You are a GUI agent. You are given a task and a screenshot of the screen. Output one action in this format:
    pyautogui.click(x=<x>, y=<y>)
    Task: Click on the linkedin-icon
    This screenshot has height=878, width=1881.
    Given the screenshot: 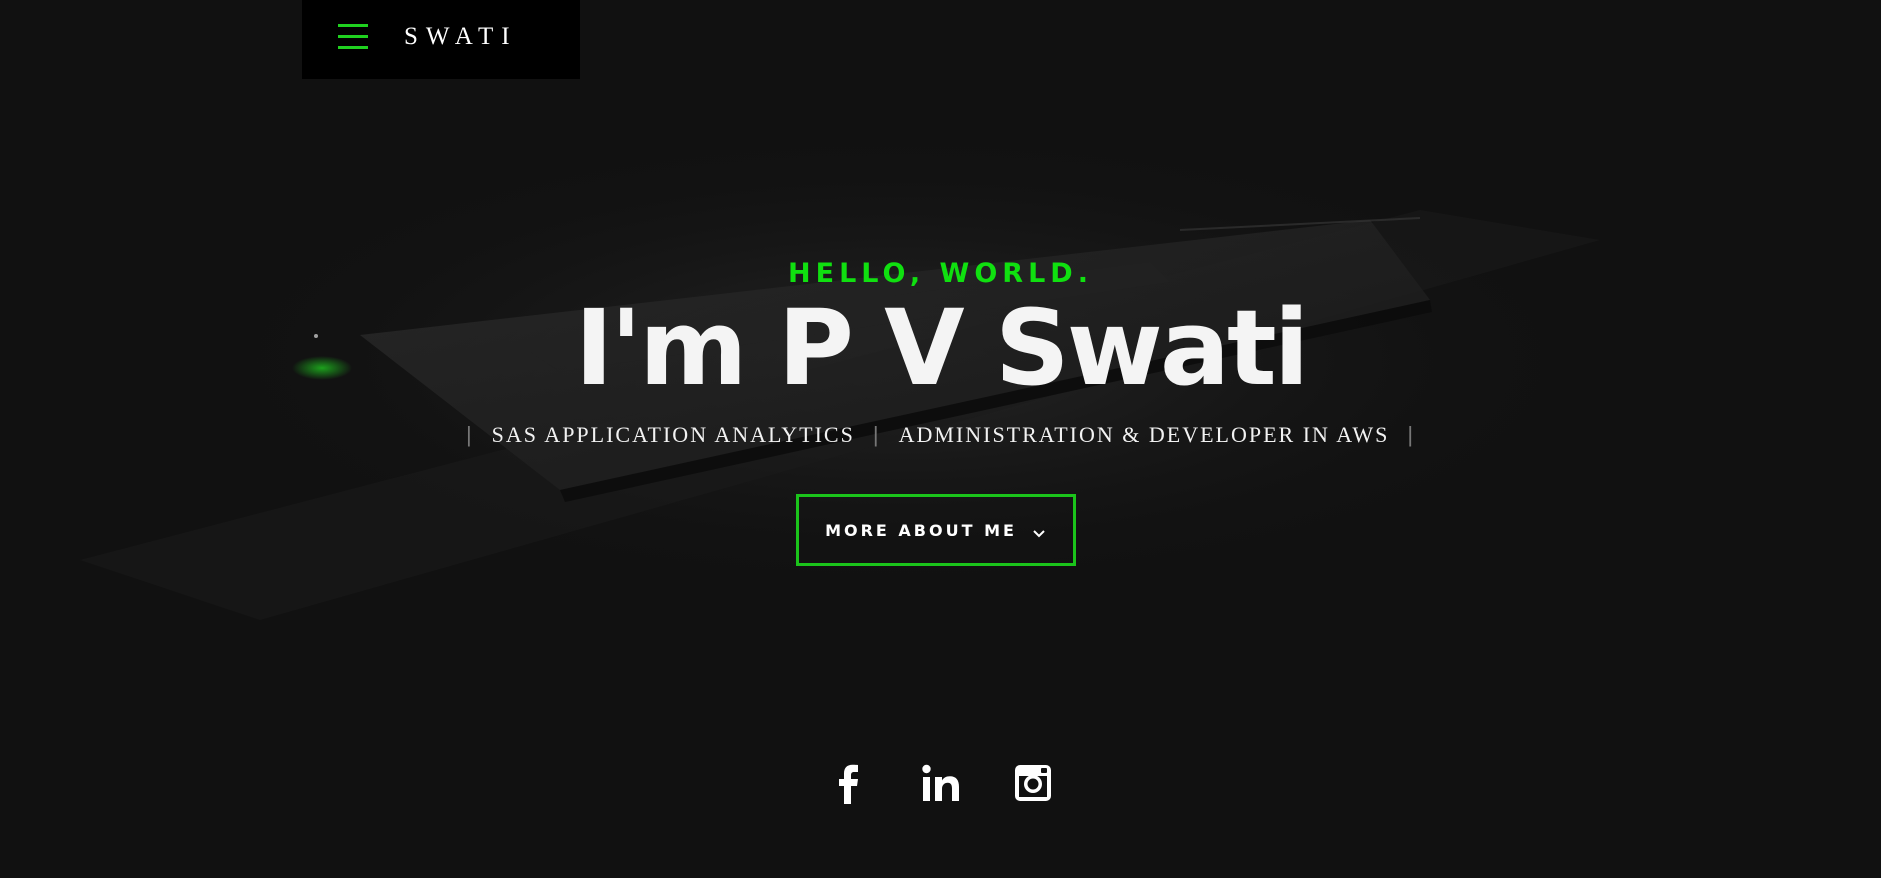 What is the action you would take?
    pyautogui.click(x=941, y=783)
    